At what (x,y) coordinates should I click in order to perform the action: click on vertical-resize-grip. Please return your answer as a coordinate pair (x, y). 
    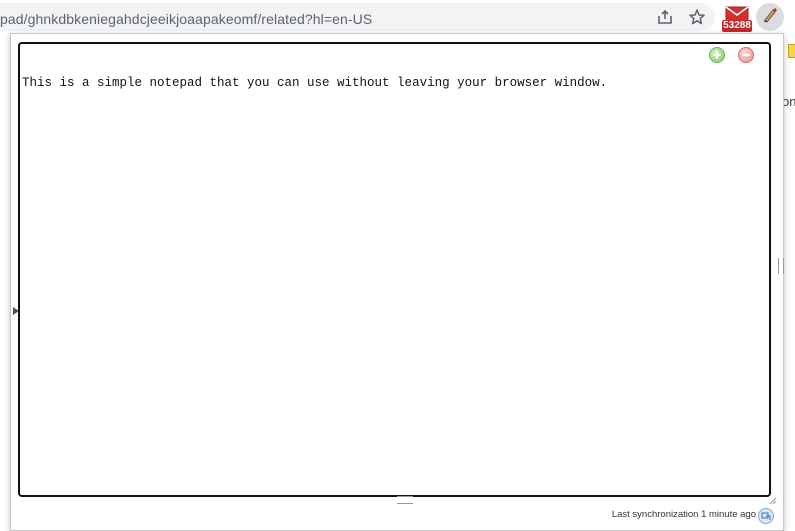
    Looking at the image, I should click on (781, 266).